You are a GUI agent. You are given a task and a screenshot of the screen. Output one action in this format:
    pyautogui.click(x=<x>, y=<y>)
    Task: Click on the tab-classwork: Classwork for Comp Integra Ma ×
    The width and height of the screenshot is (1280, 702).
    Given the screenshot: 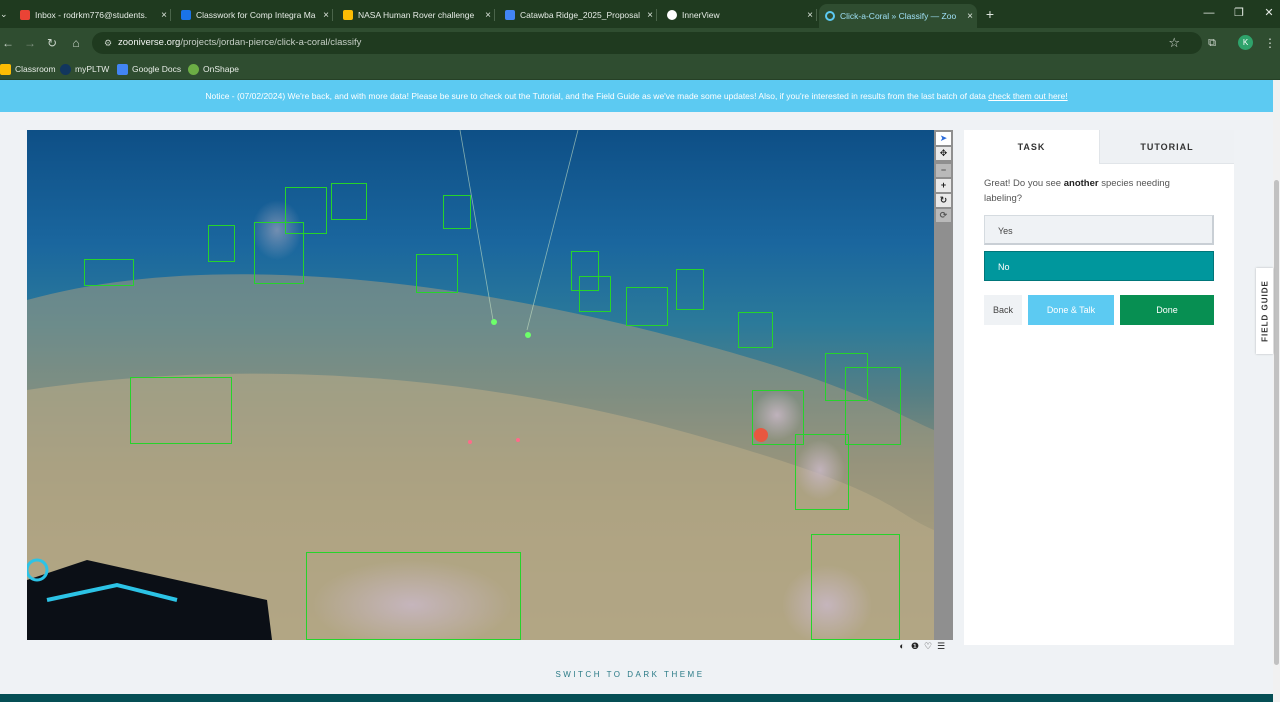 What is the action you would take?
    pyautogui.click(x=254, y=15)
    